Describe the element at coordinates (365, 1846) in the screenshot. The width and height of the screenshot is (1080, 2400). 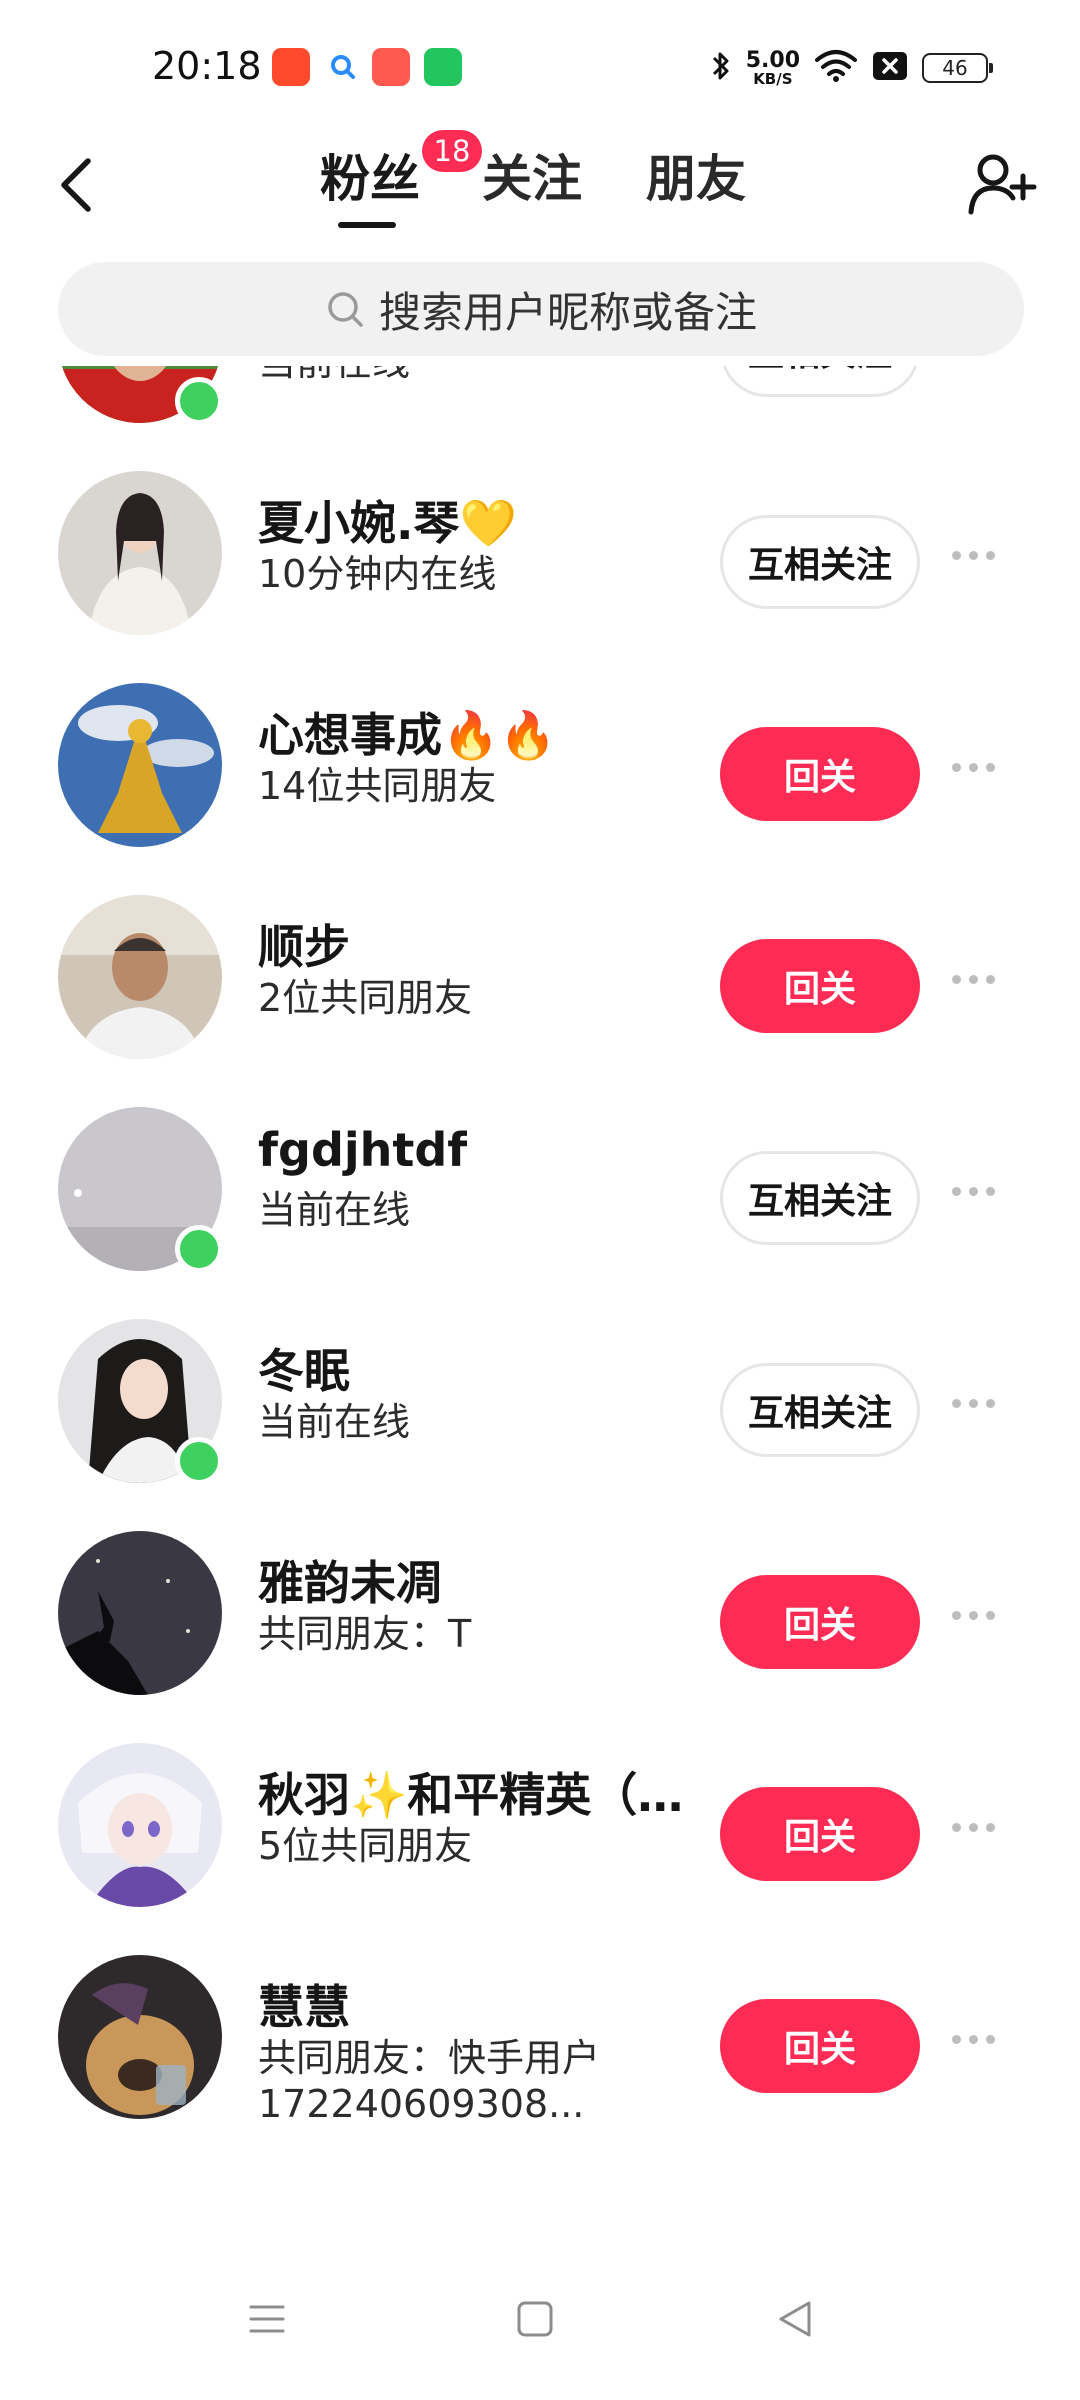
I see `user-status: 5位共同朋友` at that location.